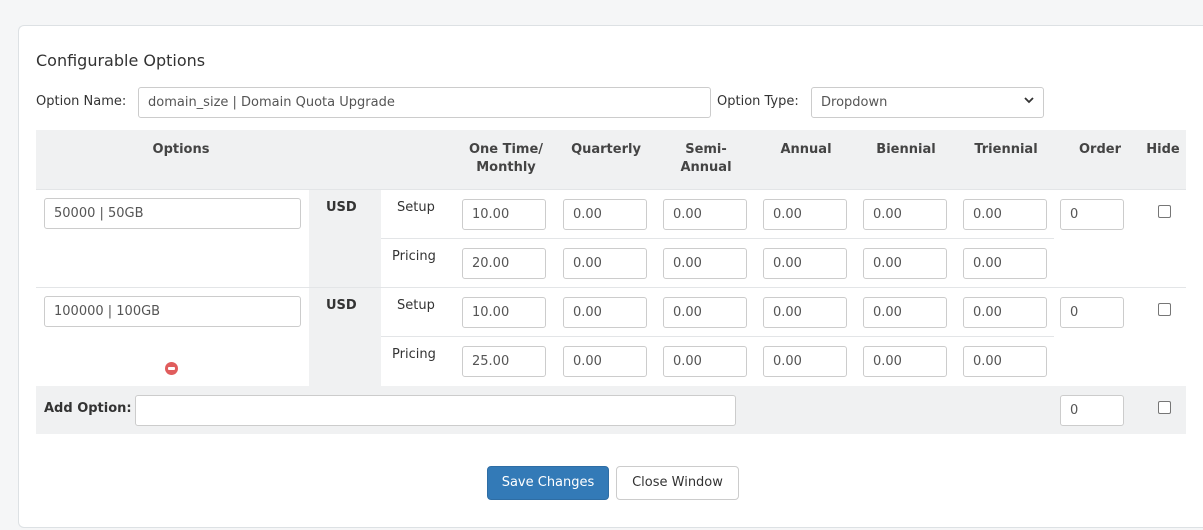 The height and width of the screenshot is (530, 1203). What do you see at coordinates (88, 408) in the screenshot?
I see `add-option-label: Add Option:` at bounding box center [88, 408].